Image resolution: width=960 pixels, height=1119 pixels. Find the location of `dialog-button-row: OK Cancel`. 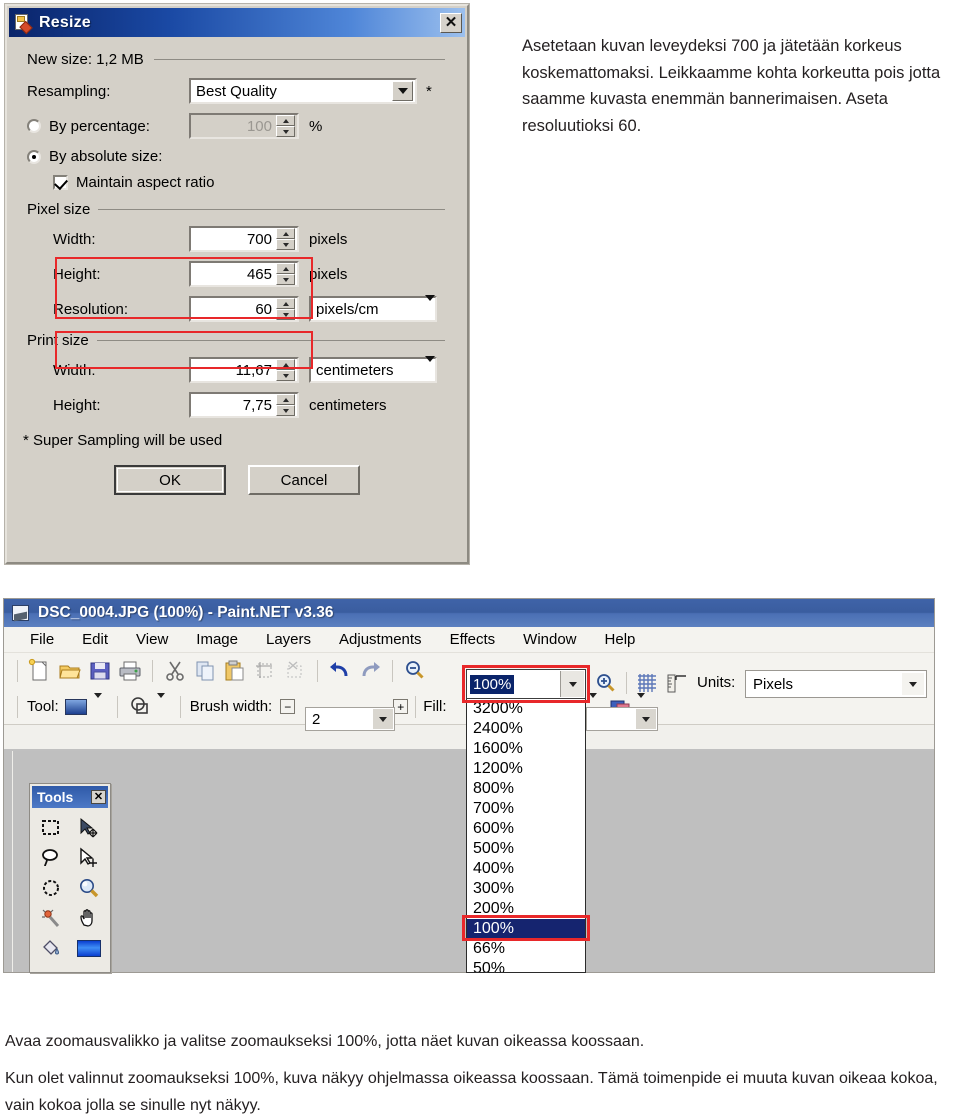

dialog-button-row: OK Cancel is located at coordinates (237, 480).